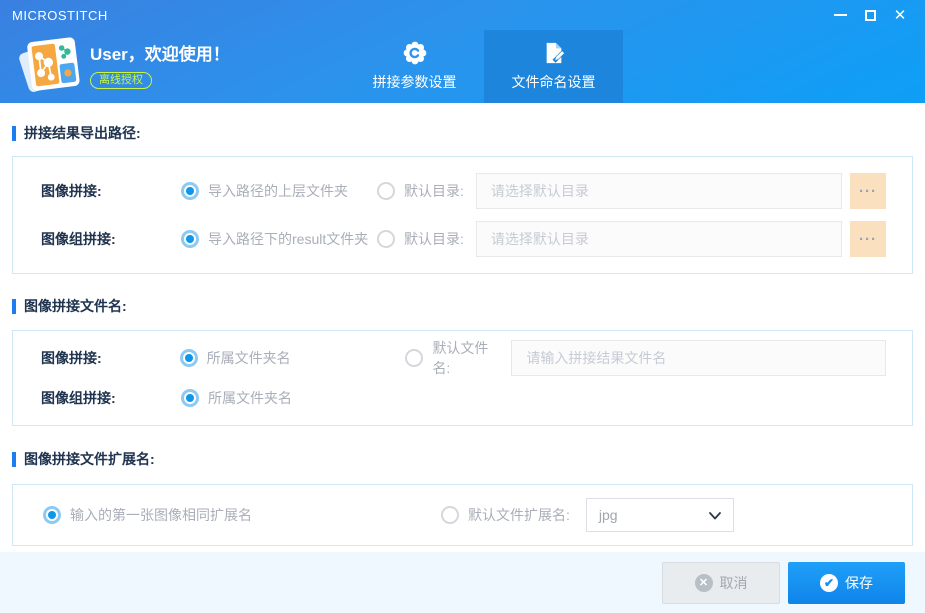  Describe the element at coordinates (89, 459) in the screenshot. I see `section-title-text: 图像拼接文件扩展名:` at that location.